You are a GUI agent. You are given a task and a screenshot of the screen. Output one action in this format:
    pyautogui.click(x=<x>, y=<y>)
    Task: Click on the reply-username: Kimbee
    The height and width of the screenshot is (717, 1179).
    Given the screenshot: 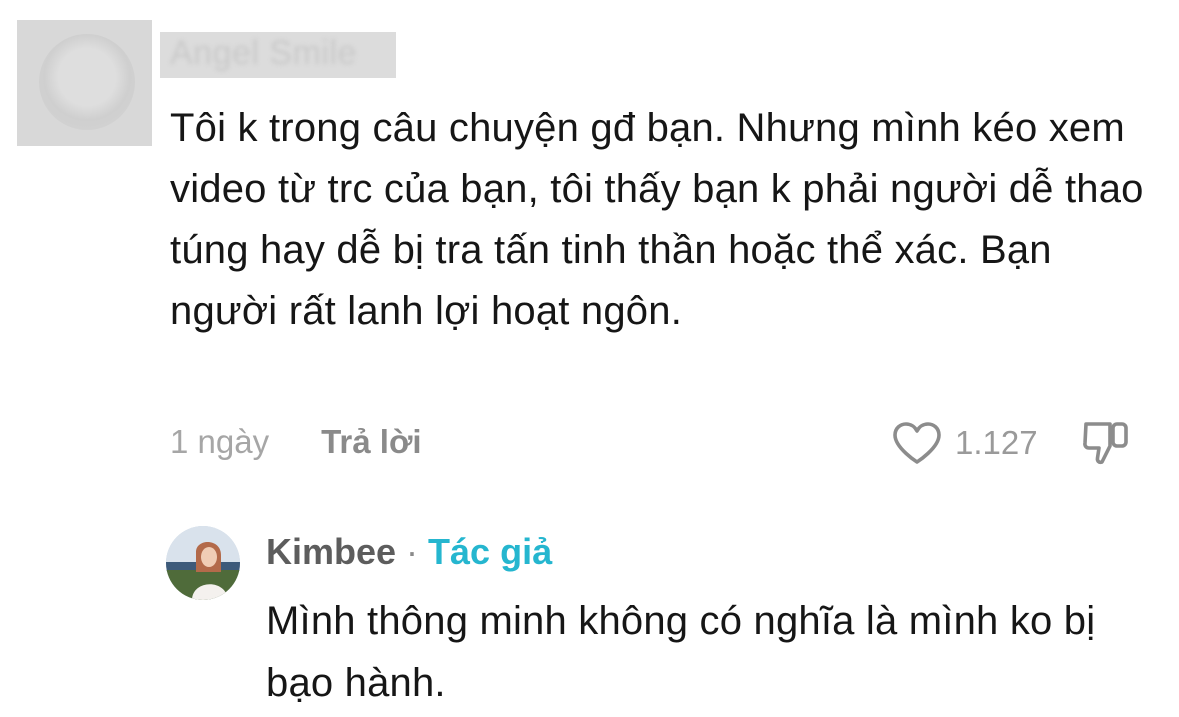 What is the action you would take?
    pyautogui.click(x=331, y=552)
    